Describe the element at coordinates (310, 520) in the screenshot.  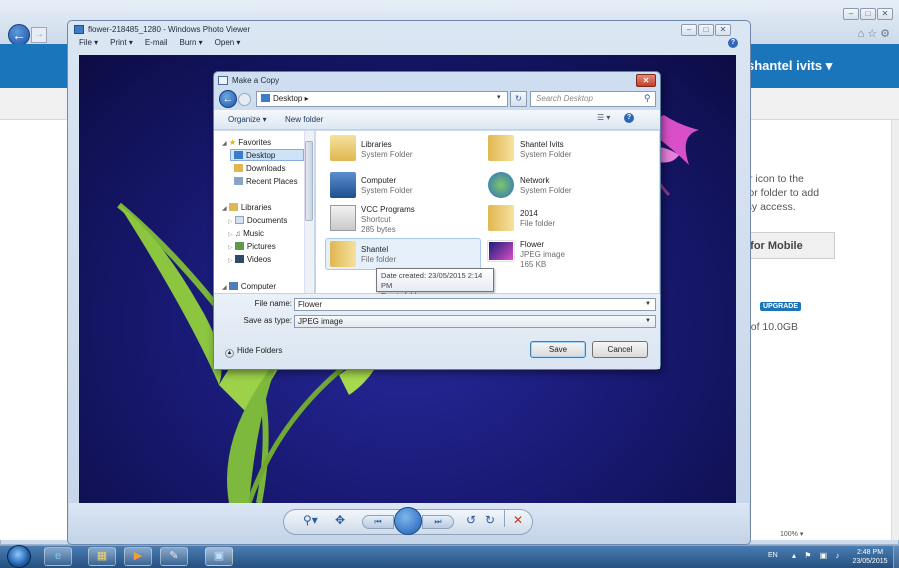
I see `zoom-icon: ⚲▾` at that location.